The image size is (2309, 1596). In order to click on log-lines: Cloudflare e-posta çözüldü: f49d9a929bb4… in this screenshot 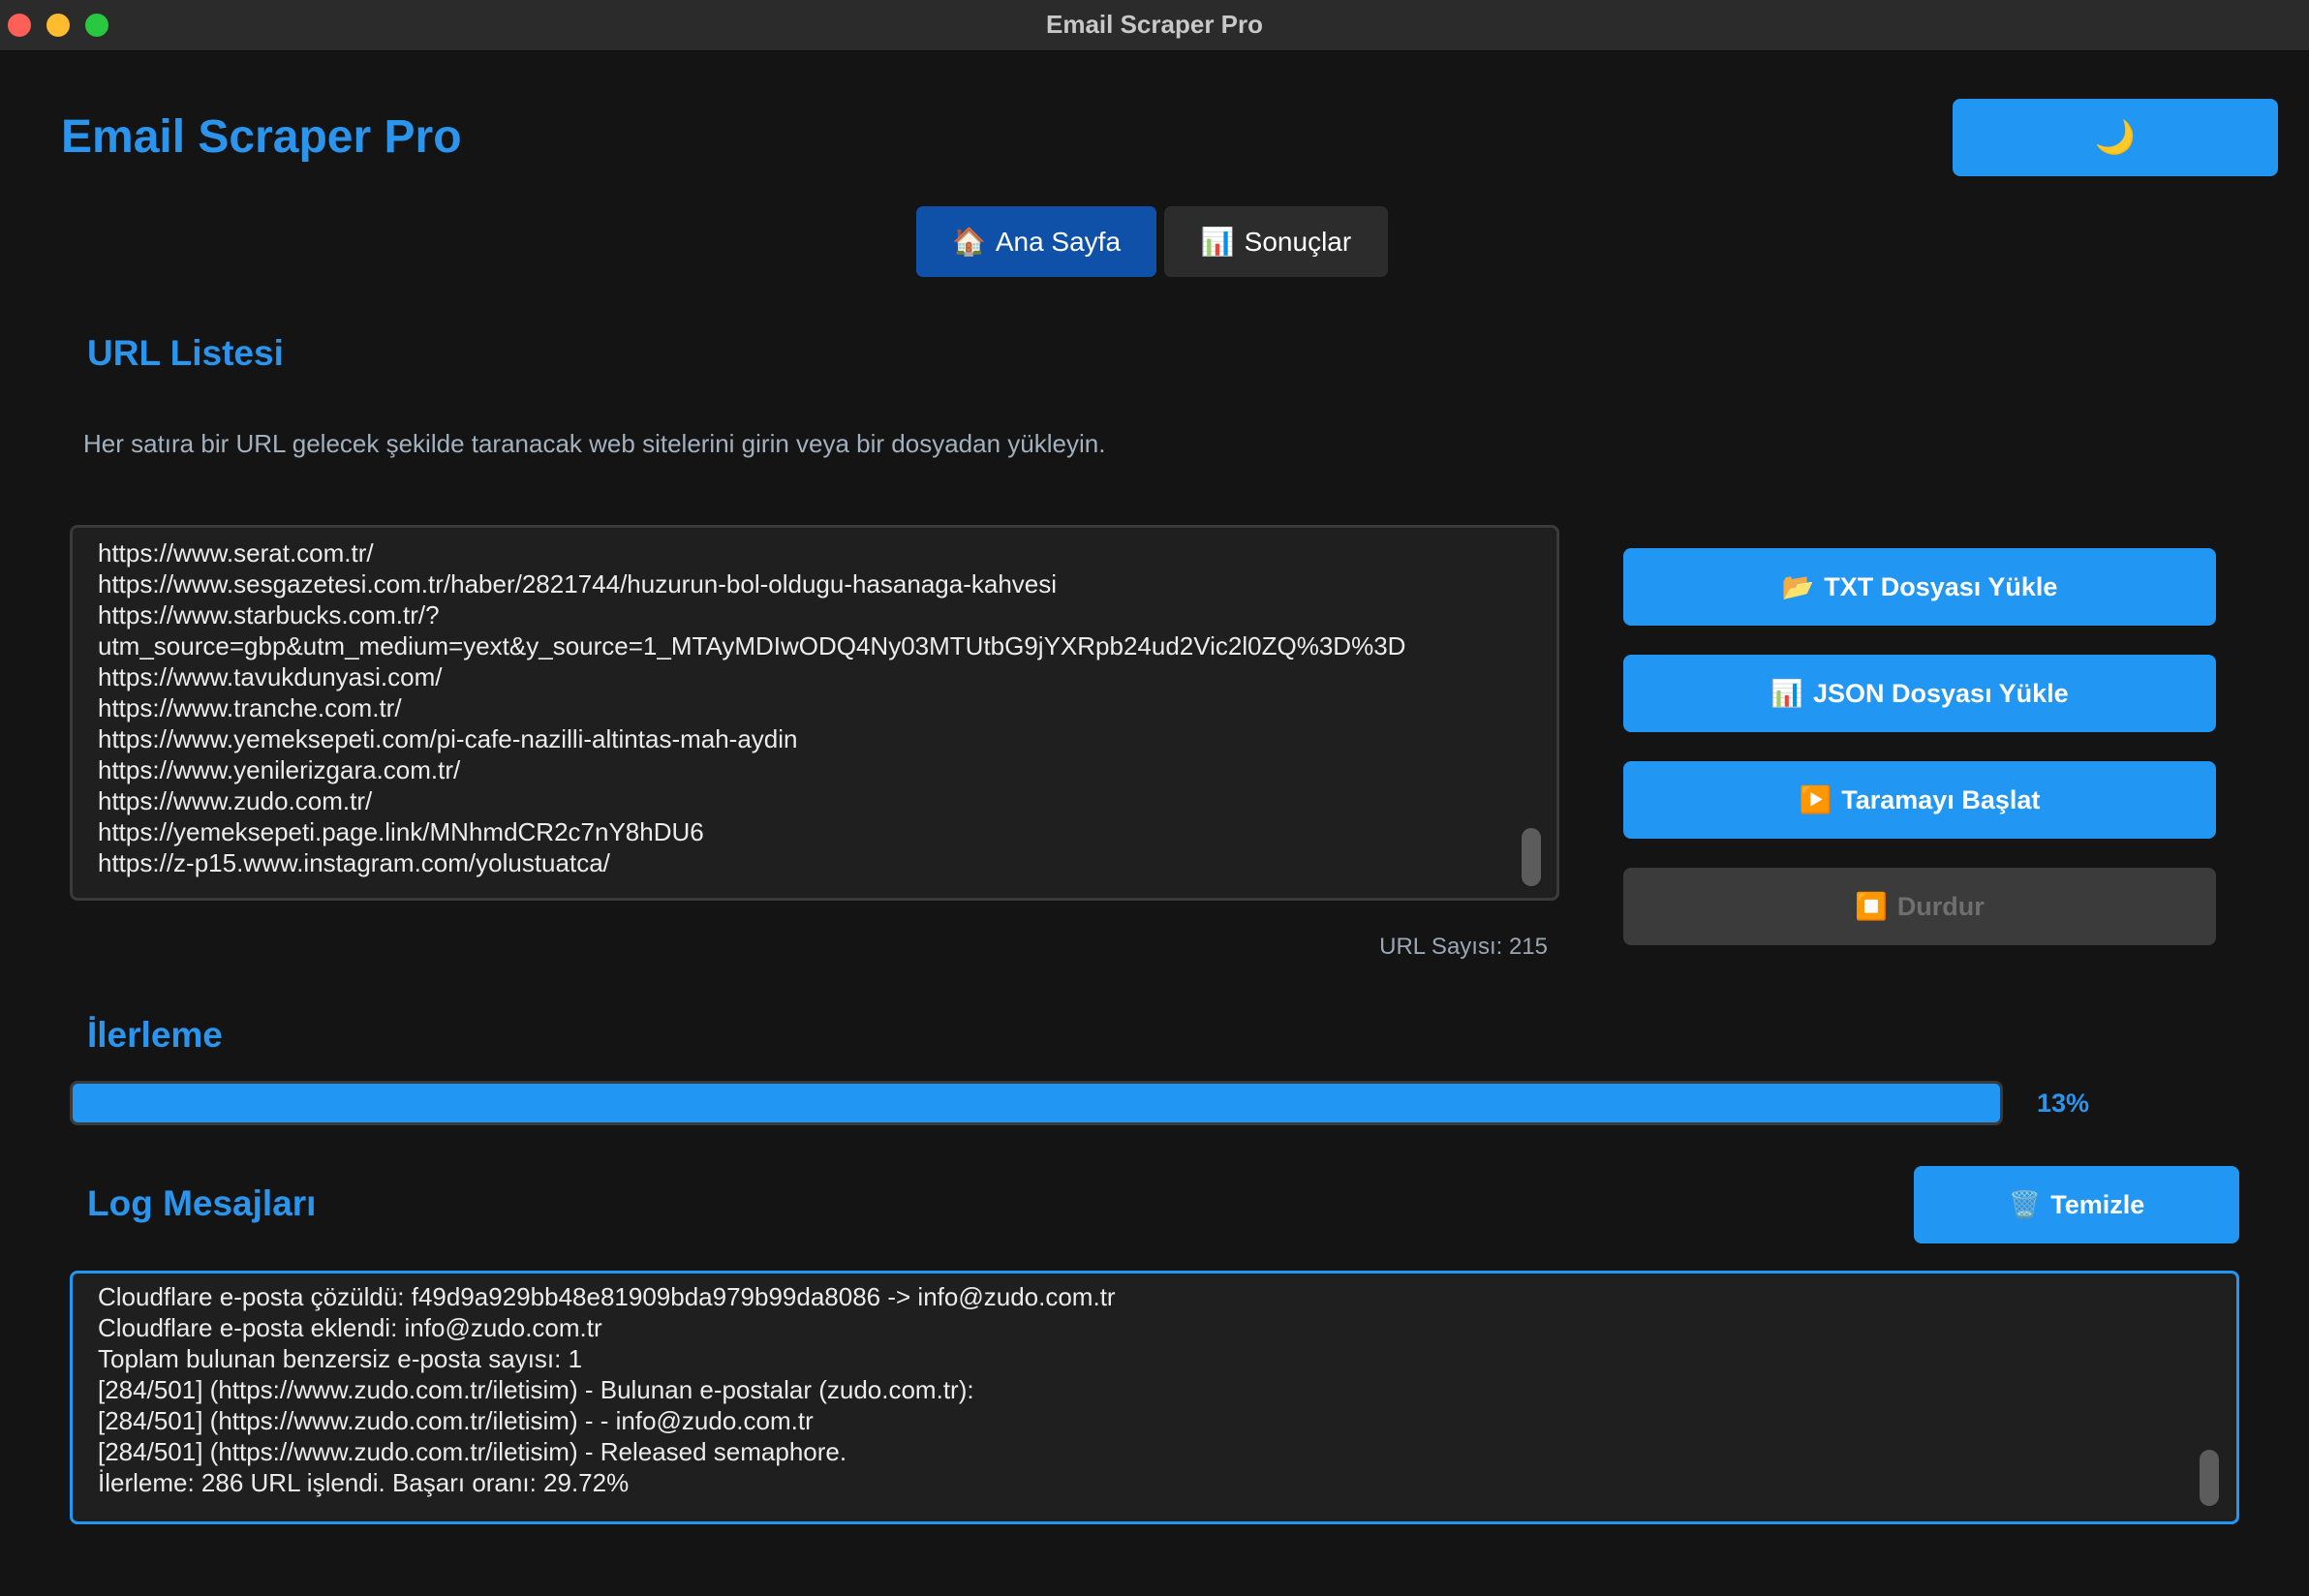, I will do `click(1138, 1389)`.